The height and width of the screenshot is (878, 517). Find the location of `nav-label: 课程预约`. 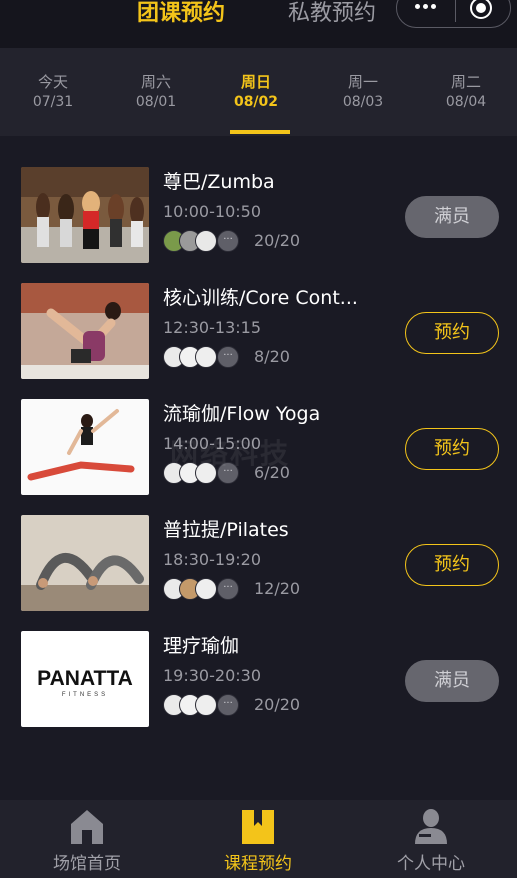

nav-label: 课程预约 is located at coordinates (258, 864).